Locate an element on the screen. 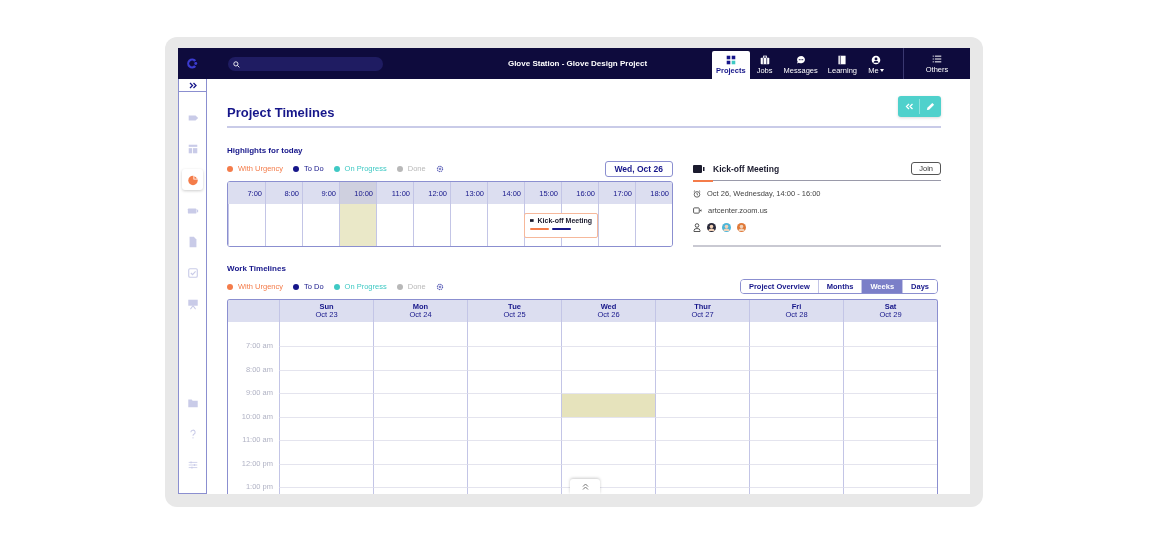 The height and width of the screenshot is (542, 1149). briefcase-icon is located at coordinates (764, 60).